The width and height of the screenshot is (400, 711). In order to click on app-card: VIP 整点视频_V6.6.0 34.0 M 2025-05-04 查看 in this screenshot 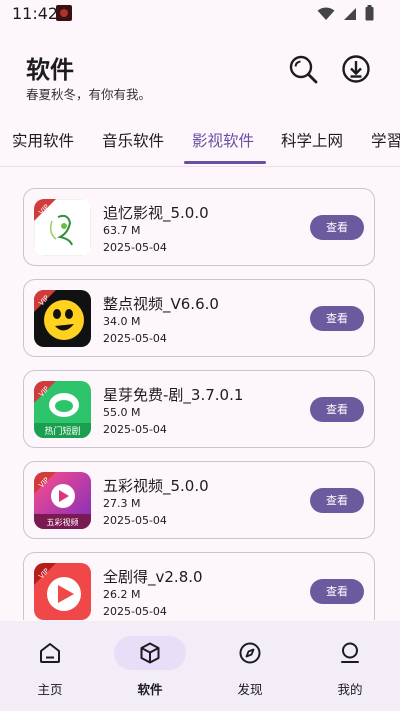, I will do `click(199, 318)`.